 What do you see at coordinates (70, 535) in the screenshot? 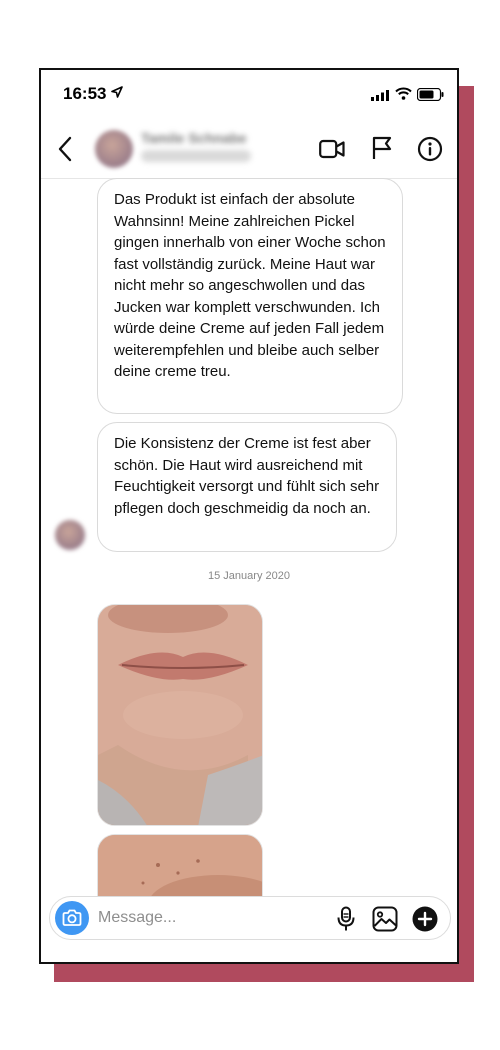
I see `sender-avatar` at bounding box center [70, 535].